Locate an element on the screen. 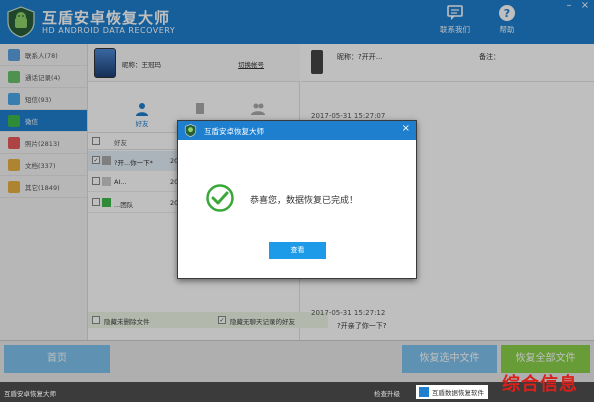 This screenshot has width=594, height=402. brand-software-label: 互盾数据恢复软件 is located at coordinates (458, 393).